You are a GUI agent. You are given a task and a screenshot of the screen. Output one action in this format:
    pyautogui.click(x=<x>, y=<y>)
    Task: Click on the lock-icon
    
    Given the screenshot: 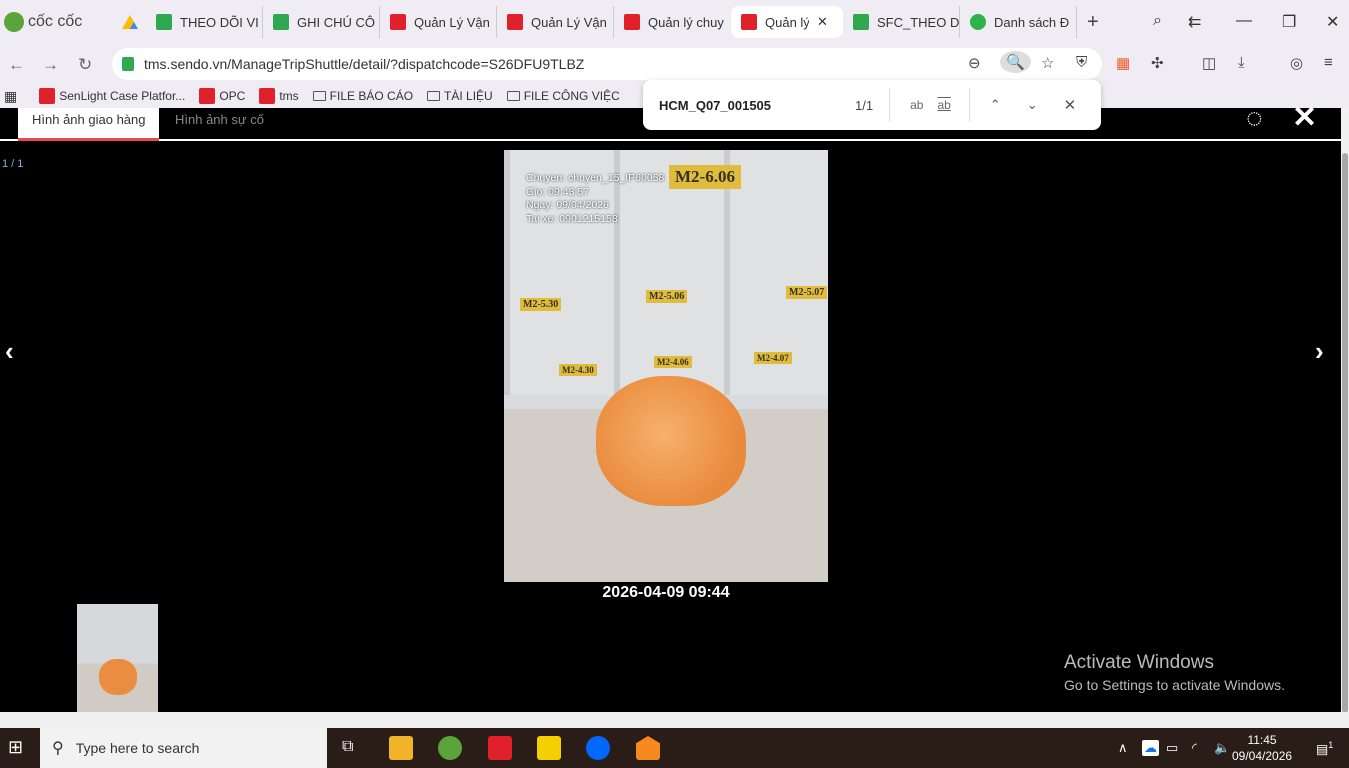 What is the action you would take?
    pyautogui.click(x=128, y=64)
    